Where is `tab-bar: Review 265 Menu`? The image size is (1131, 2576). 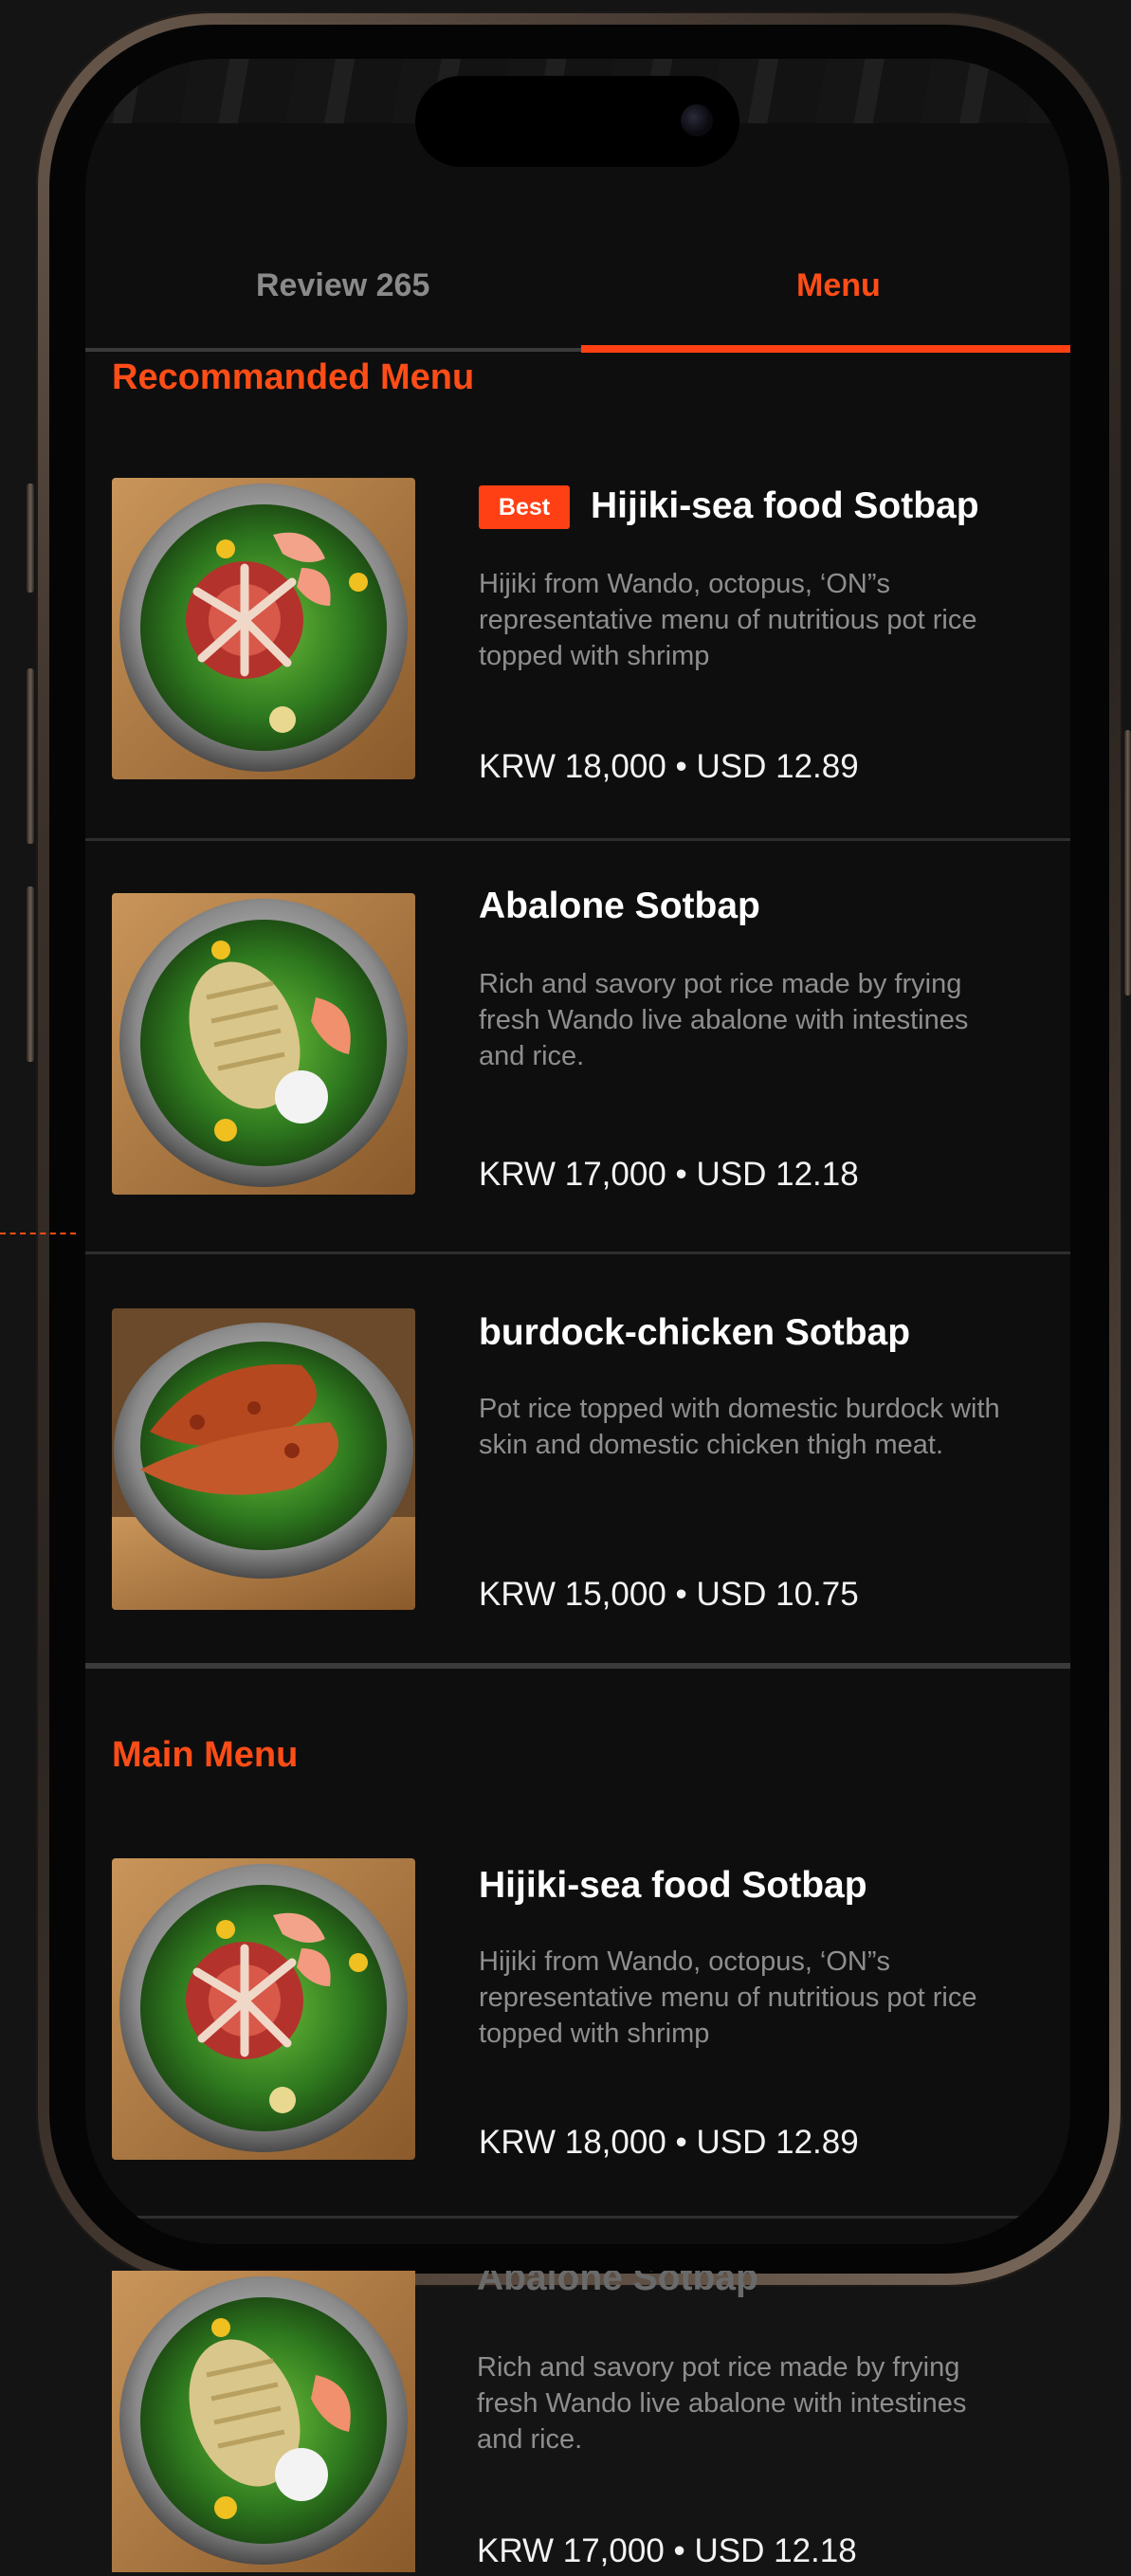
tab-bar: Review 265 Menu is located at coordinates (577, 277).